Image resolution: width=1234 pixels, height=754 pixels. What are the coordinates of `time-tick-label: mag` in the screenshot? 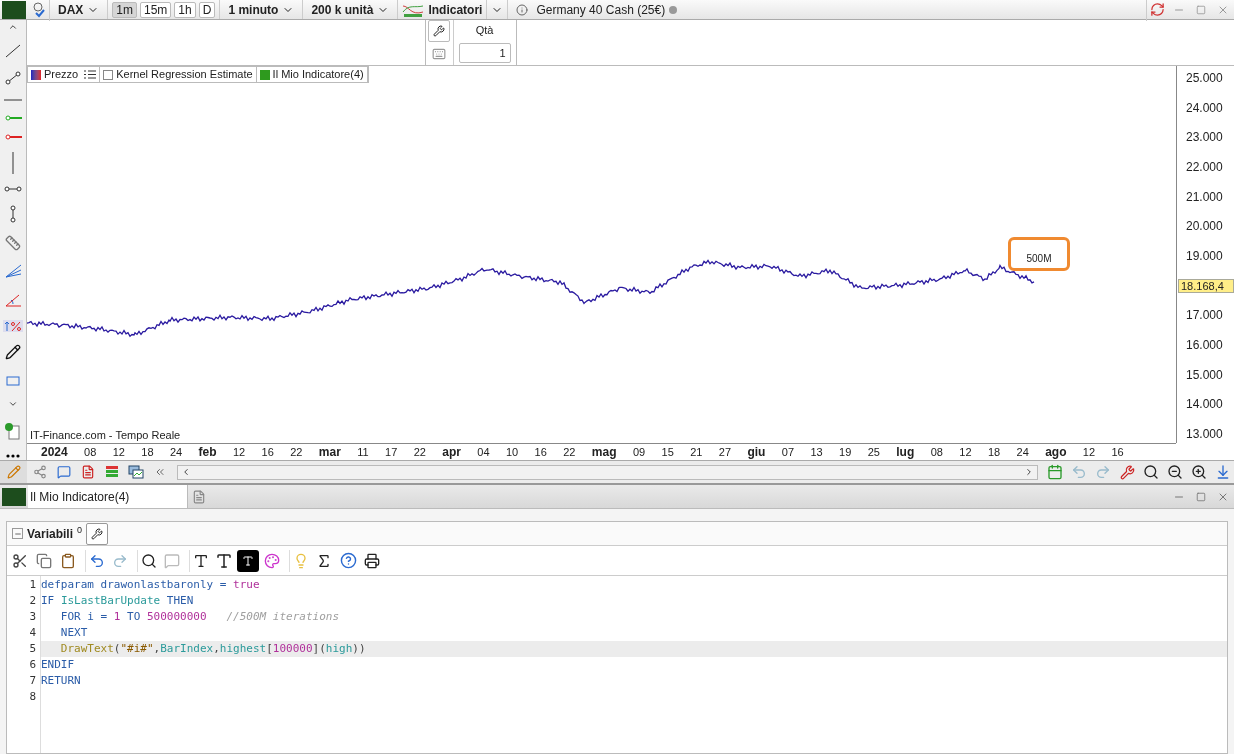 It's located at (604, 452).